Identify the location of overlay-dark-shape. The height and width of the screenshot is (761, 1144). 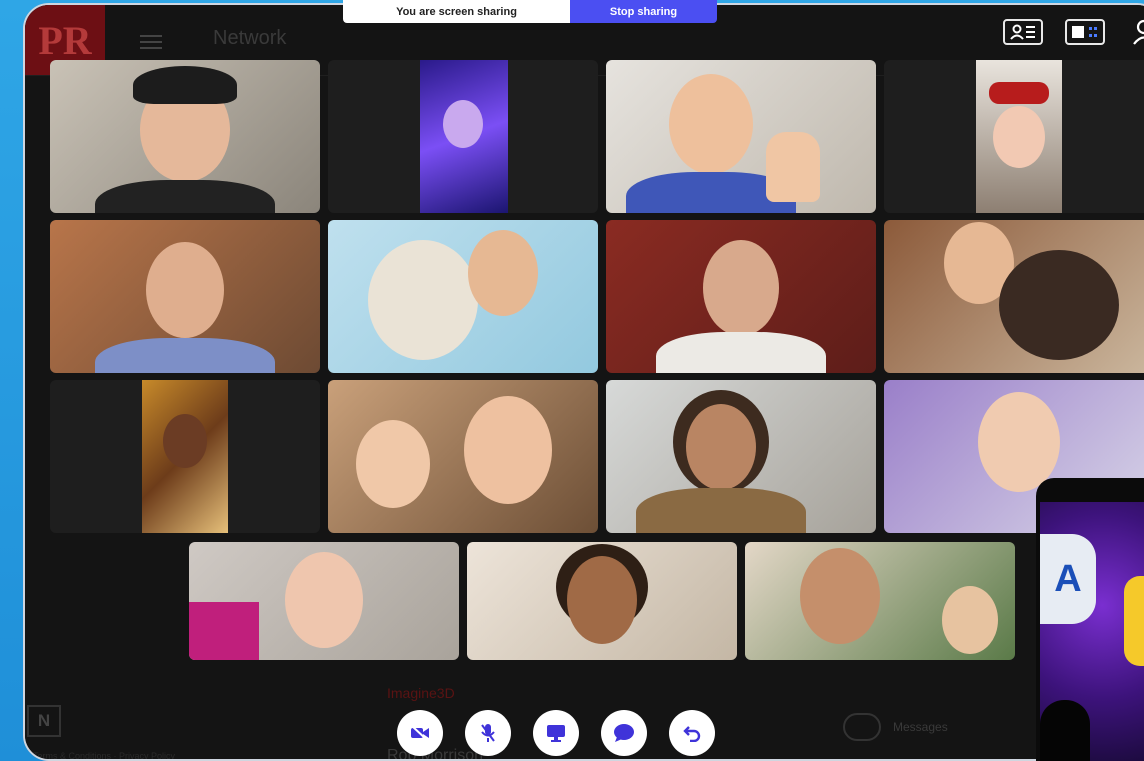
(1065, 730).